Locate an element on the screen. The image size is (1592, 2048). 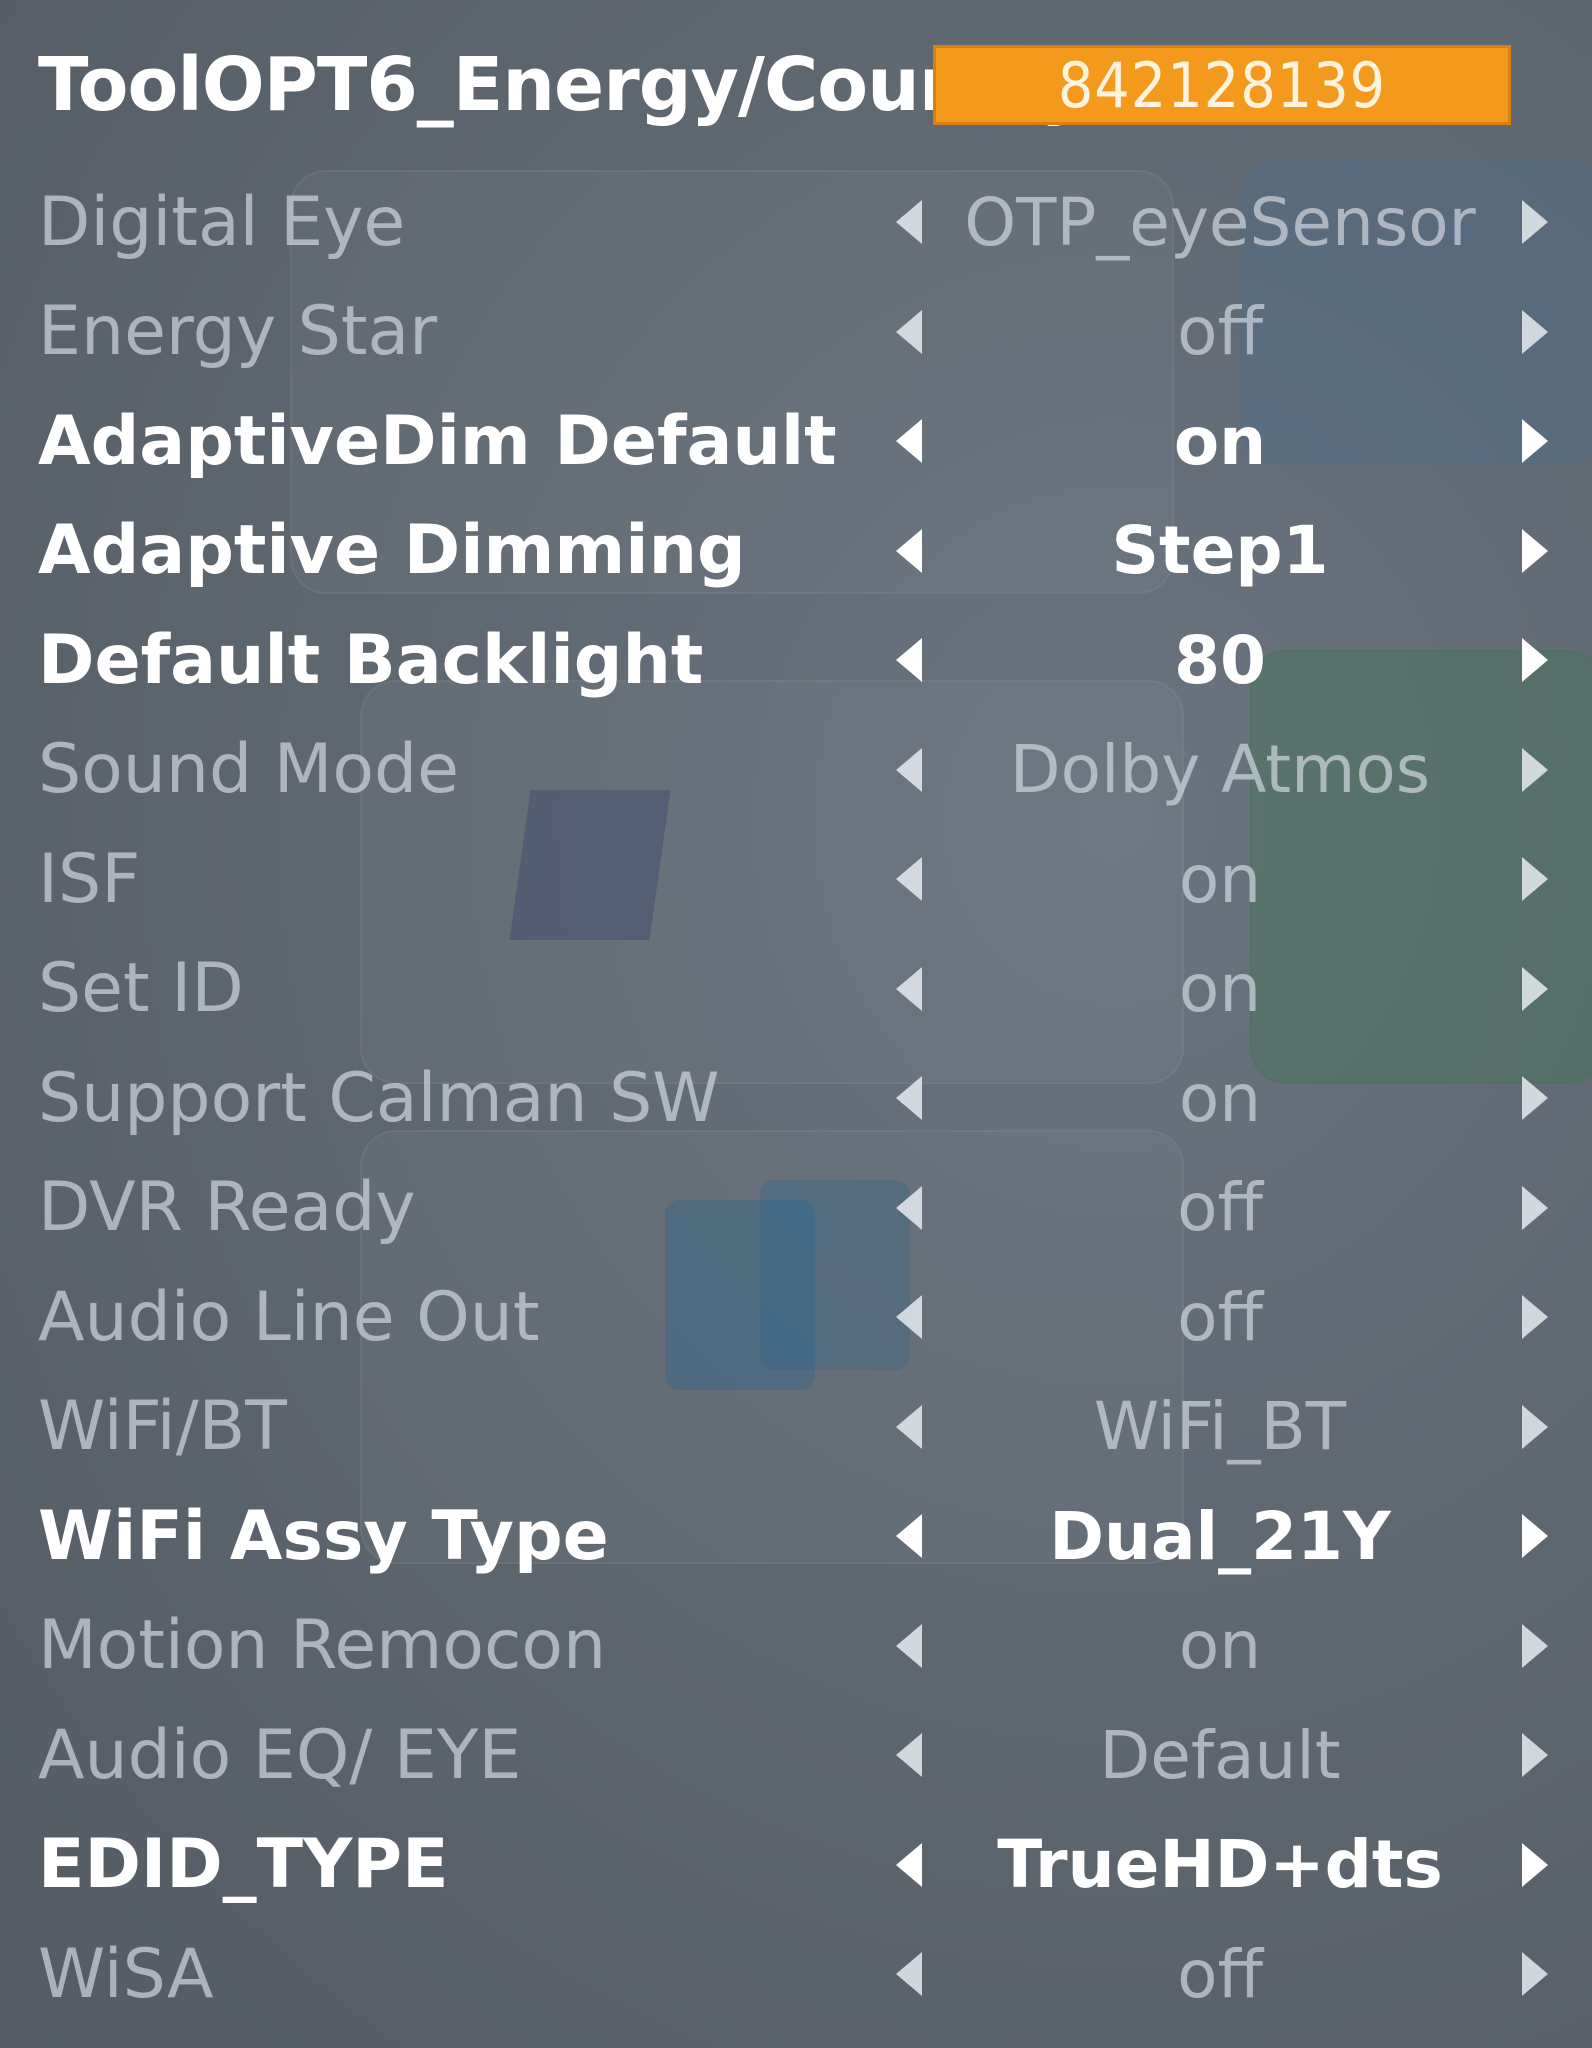
option-label: Digital Eye is located at coordinates (222, 222).